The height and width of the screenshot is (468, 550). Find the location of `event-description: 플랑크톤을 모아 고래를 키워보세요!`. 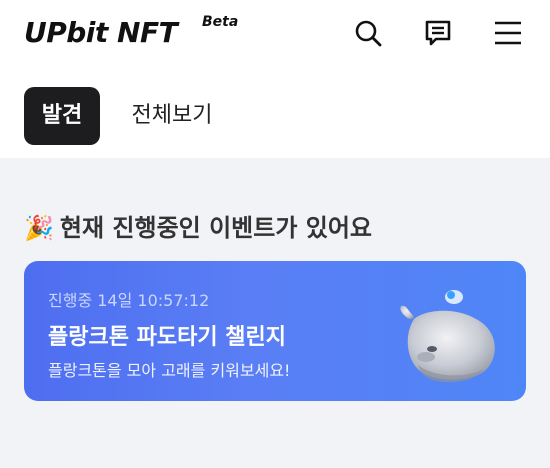

event-description: 플랑크톤을 모아 고래를 키워보세요! is located at coordinates (169, 370).